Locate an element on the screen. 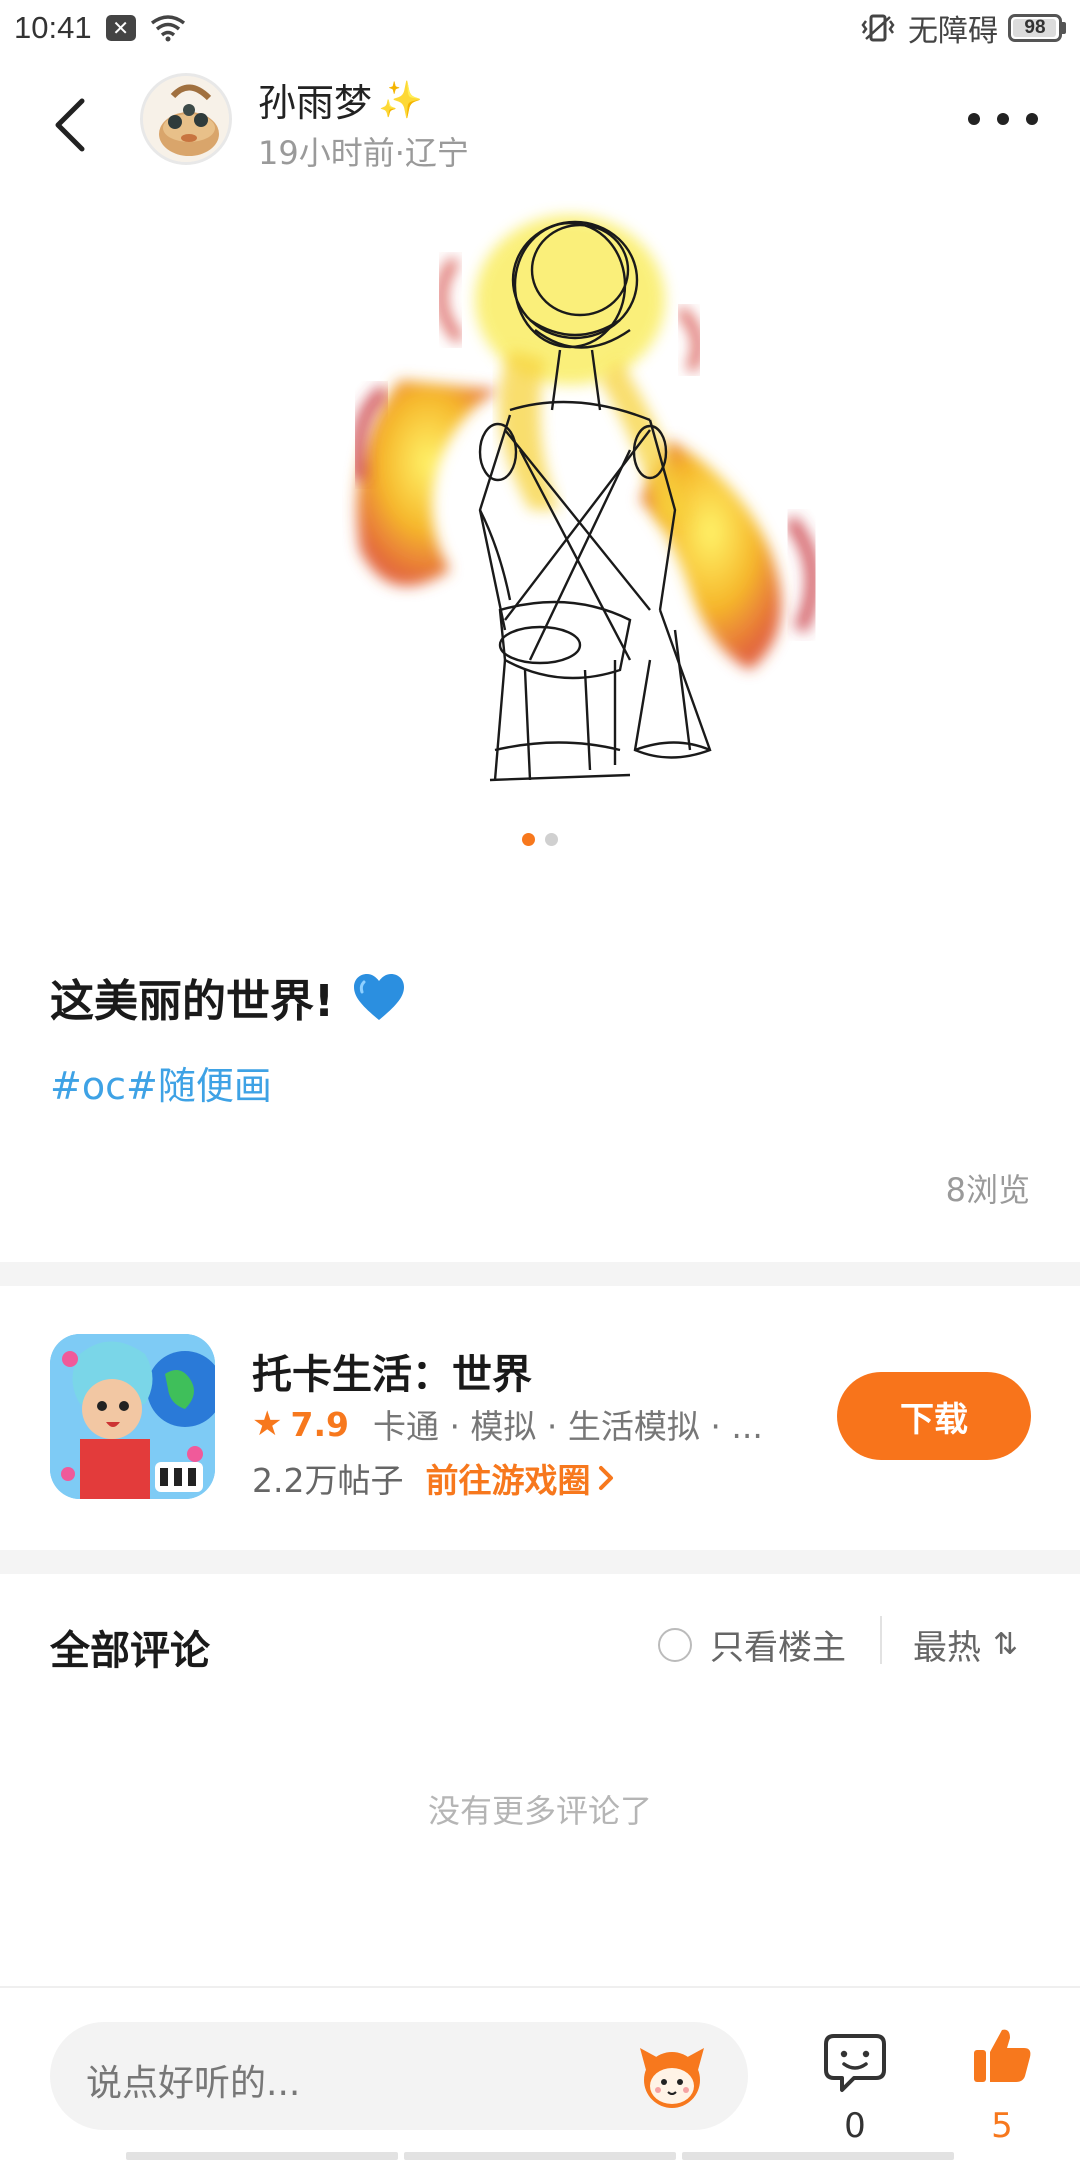 The width and height of the screenshot is (1080, 2160). accessibility-label: 无障碍 is located at coordinates (953, 31).